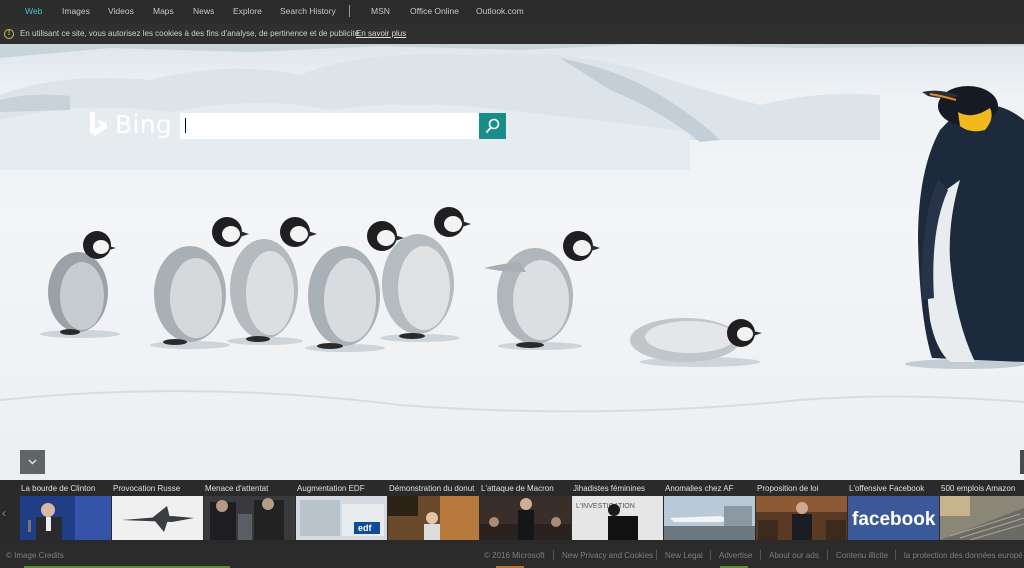 This screenshot has width=1024, height=568. I want to click on search-button, so click(492, 126).